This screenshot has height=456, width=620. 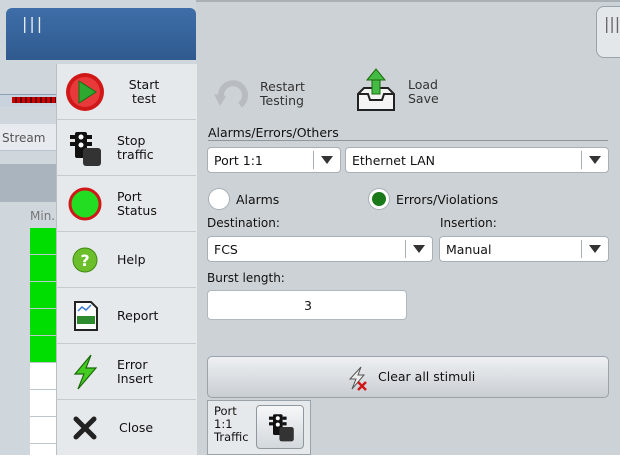 I want to click on port-status-button: Port Status, so click(x=126, y=204).